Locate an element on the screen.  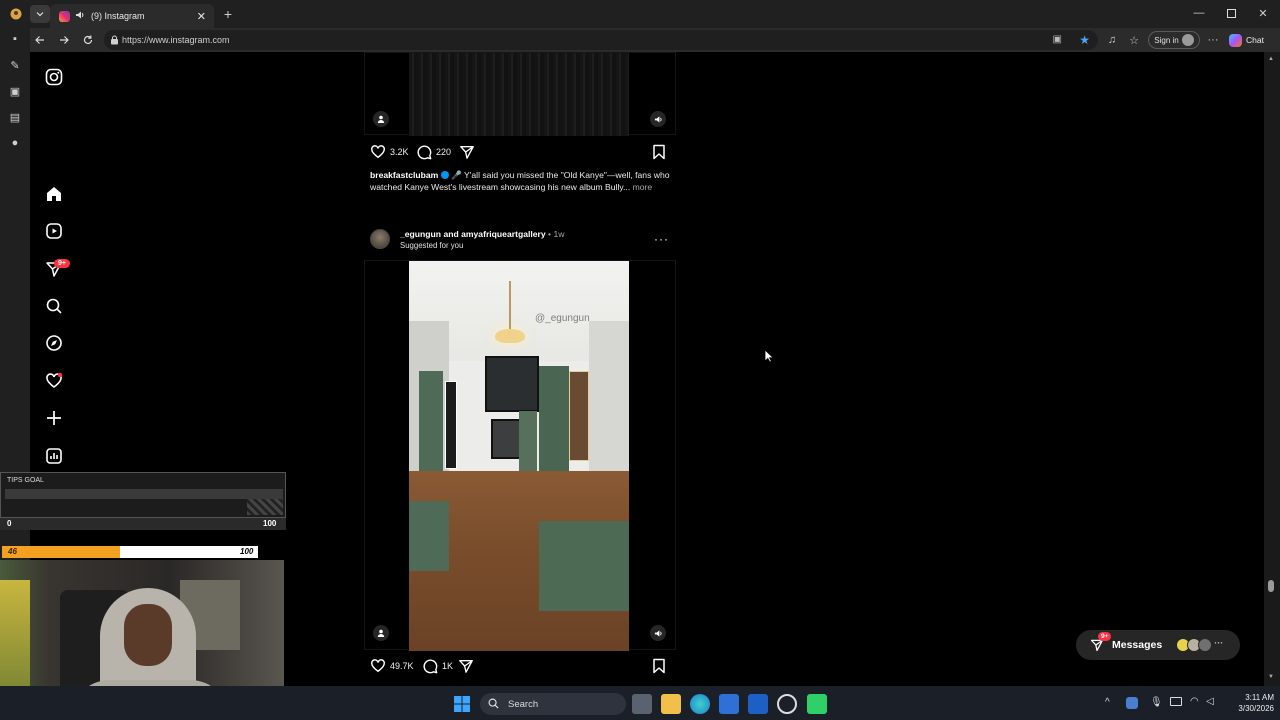
copilot-chat-button: Chat is located at coordinates (1251, 40).